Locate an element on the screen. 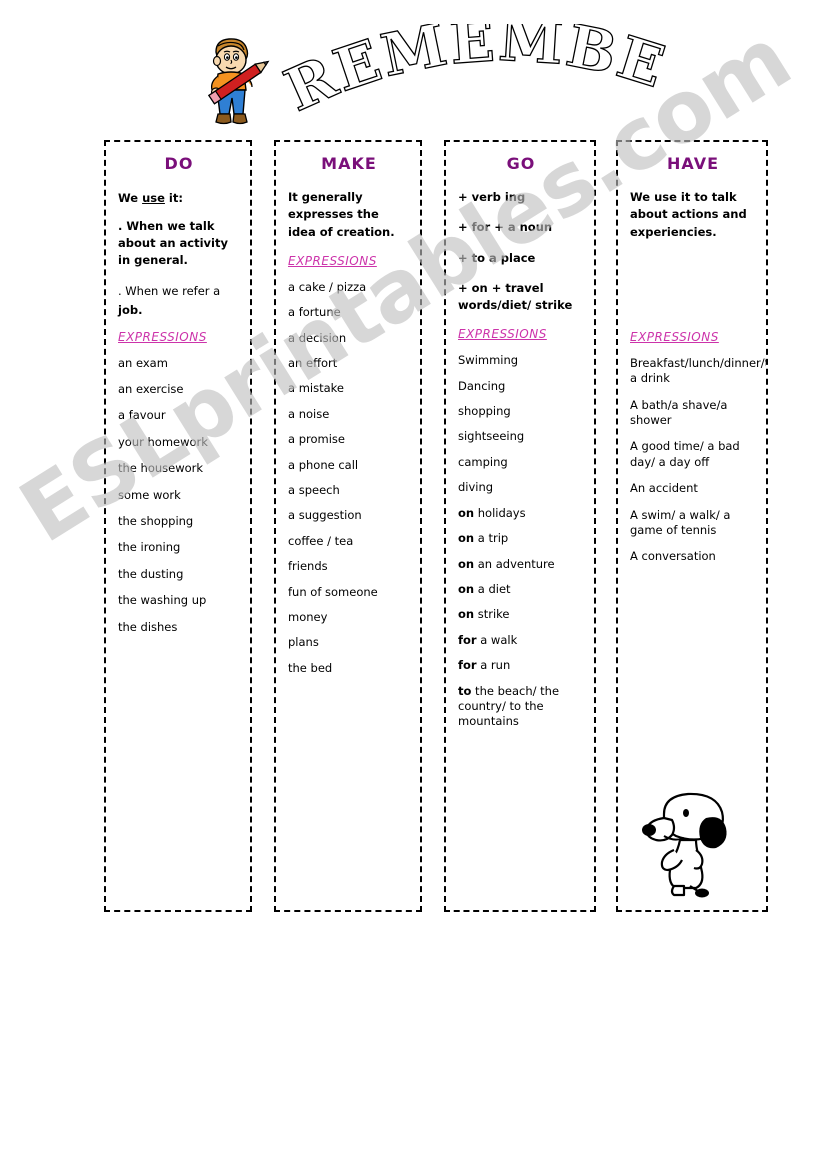 This screenshot has width=821, height=1169. list-item: a decision is located at coordinates (317, 337).